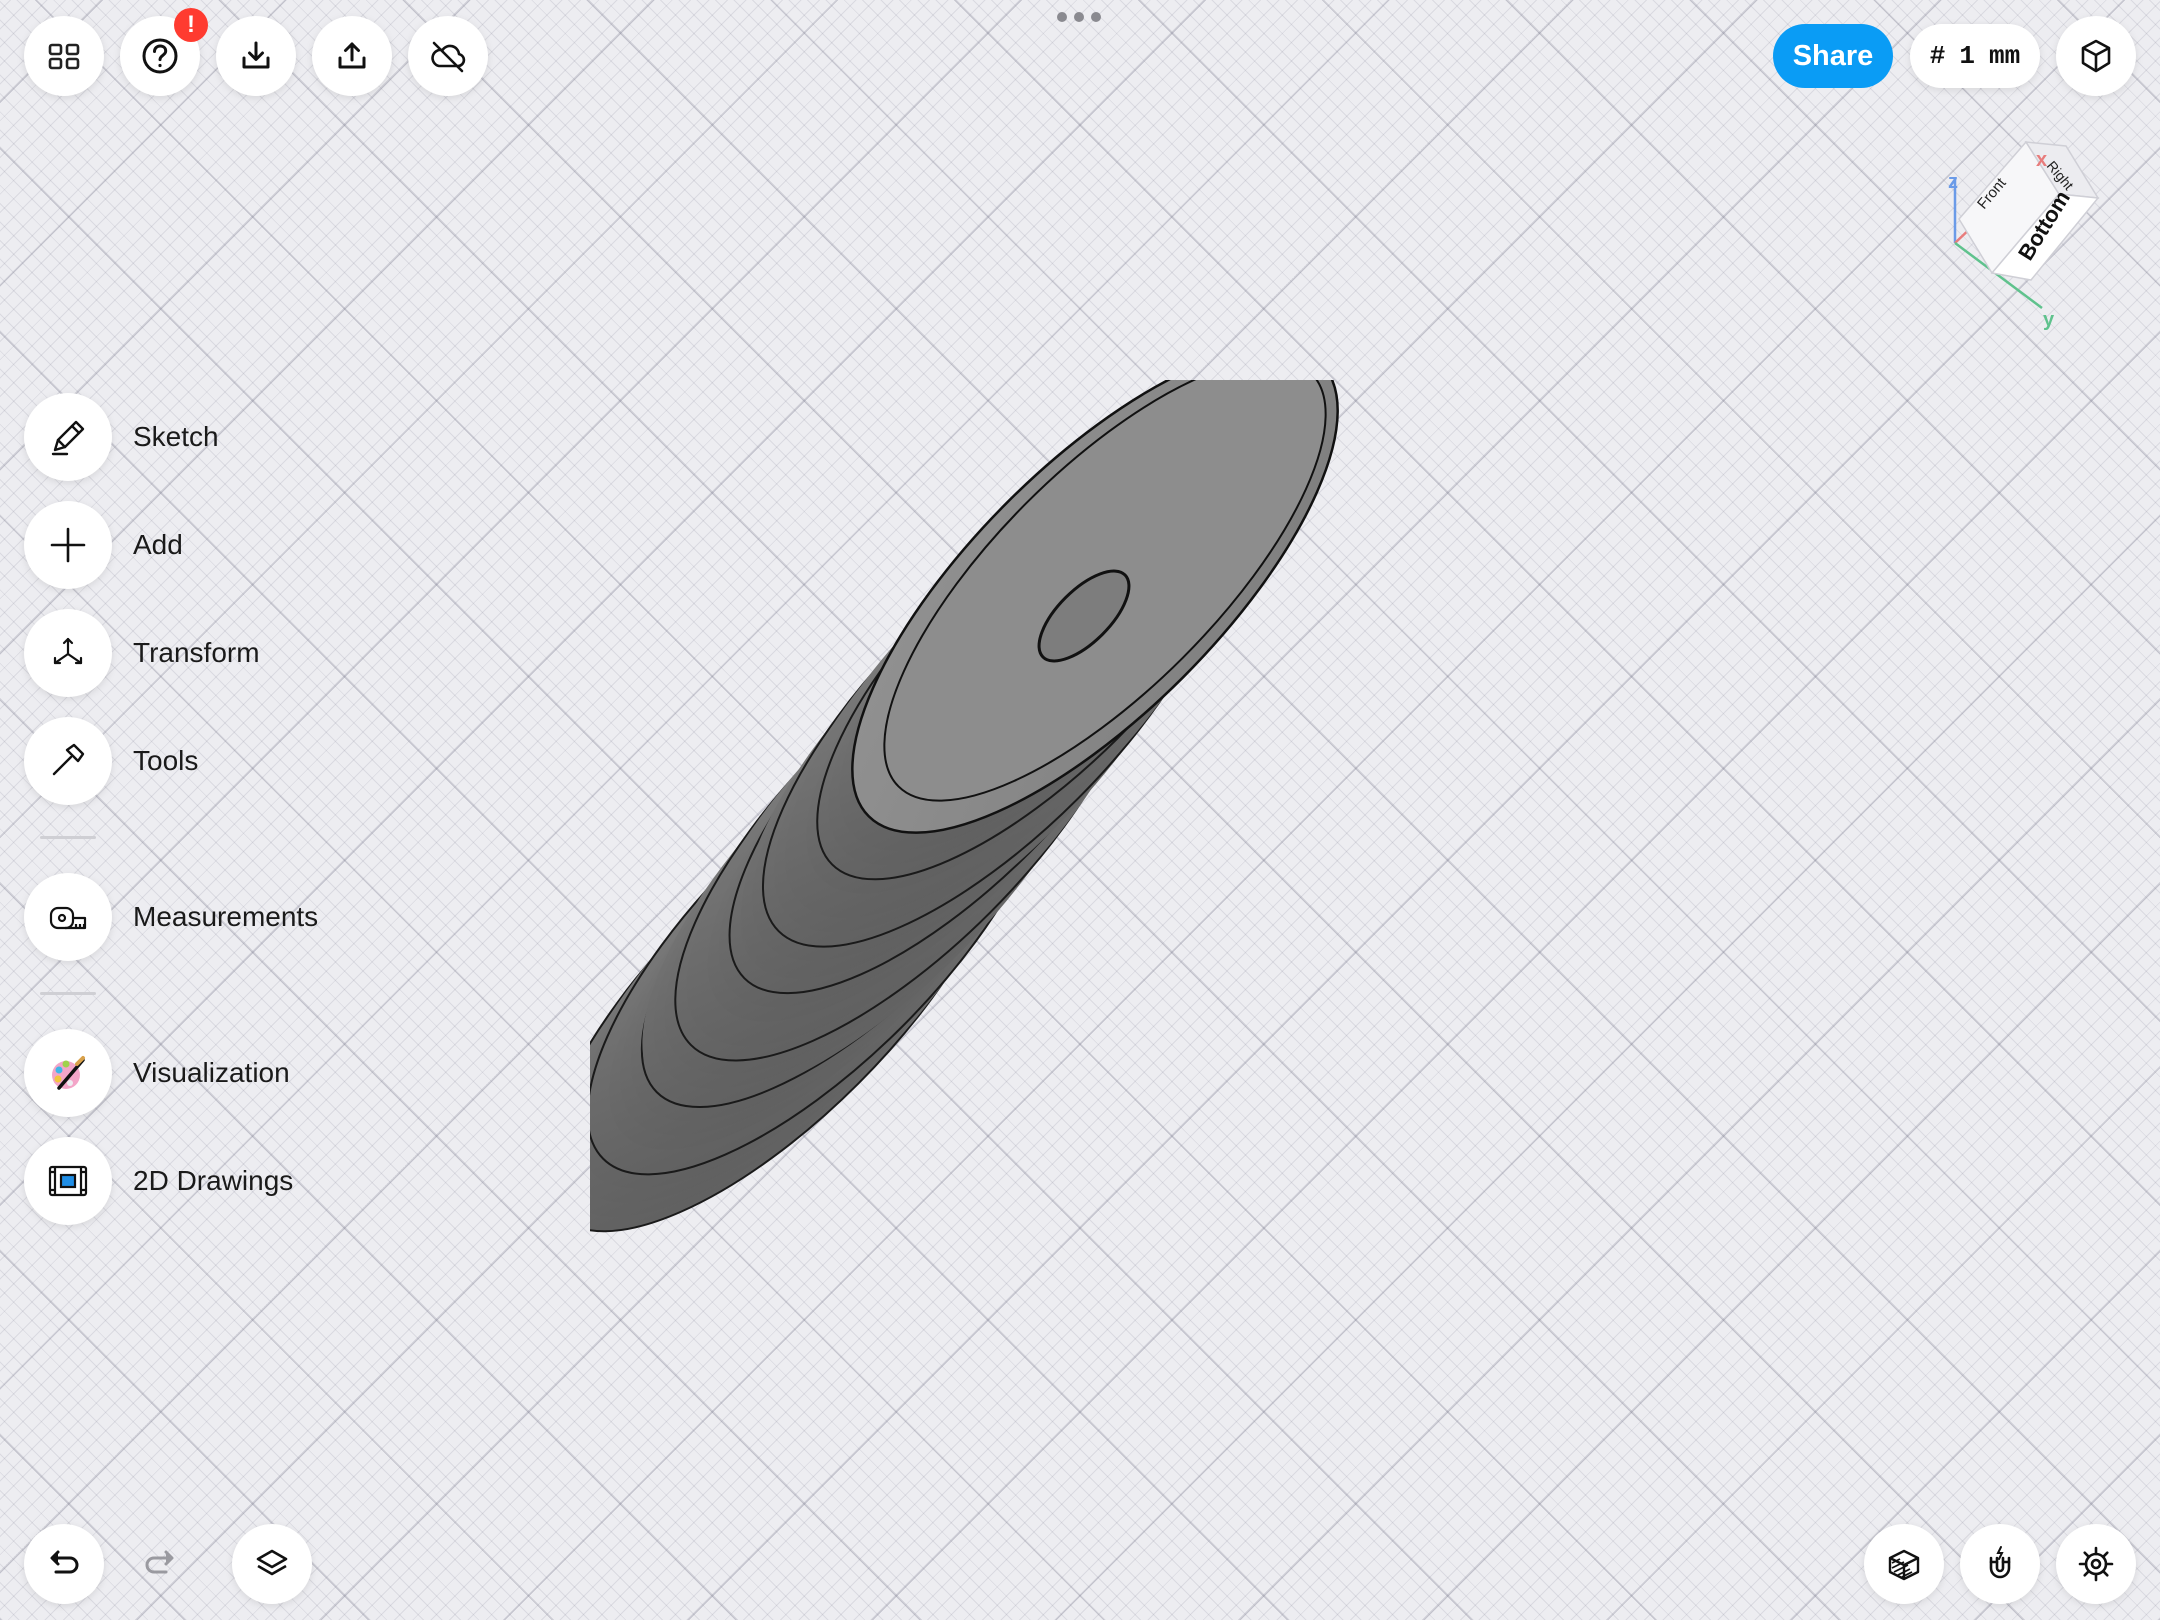  I want to click on undo-icon, so click(64, 1562).